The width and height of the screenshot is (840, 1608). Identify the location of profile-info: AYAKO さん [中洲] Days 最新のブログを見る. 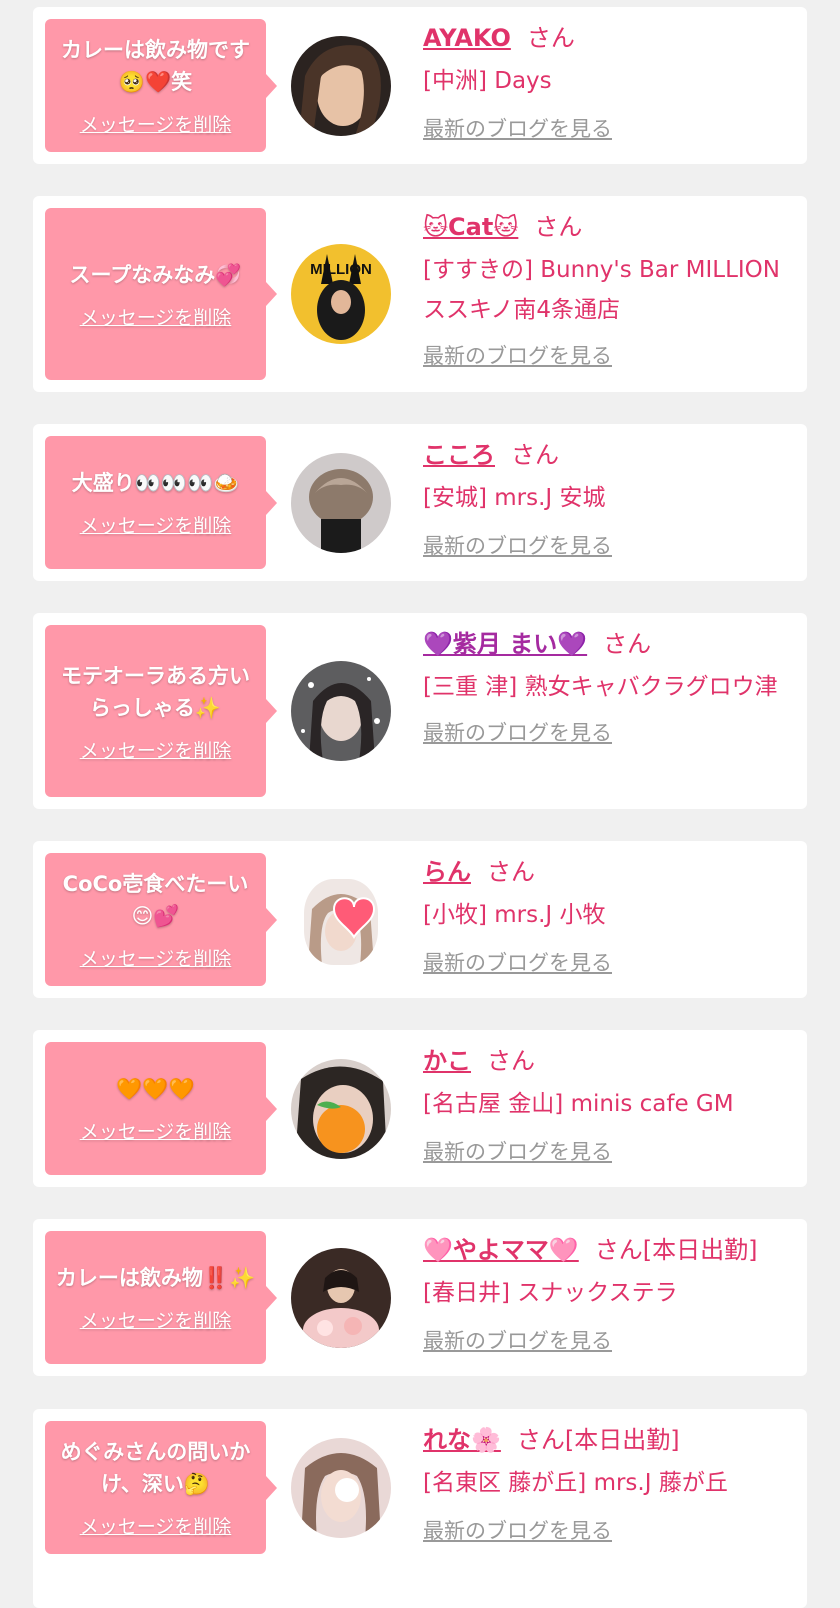
(610, 82).